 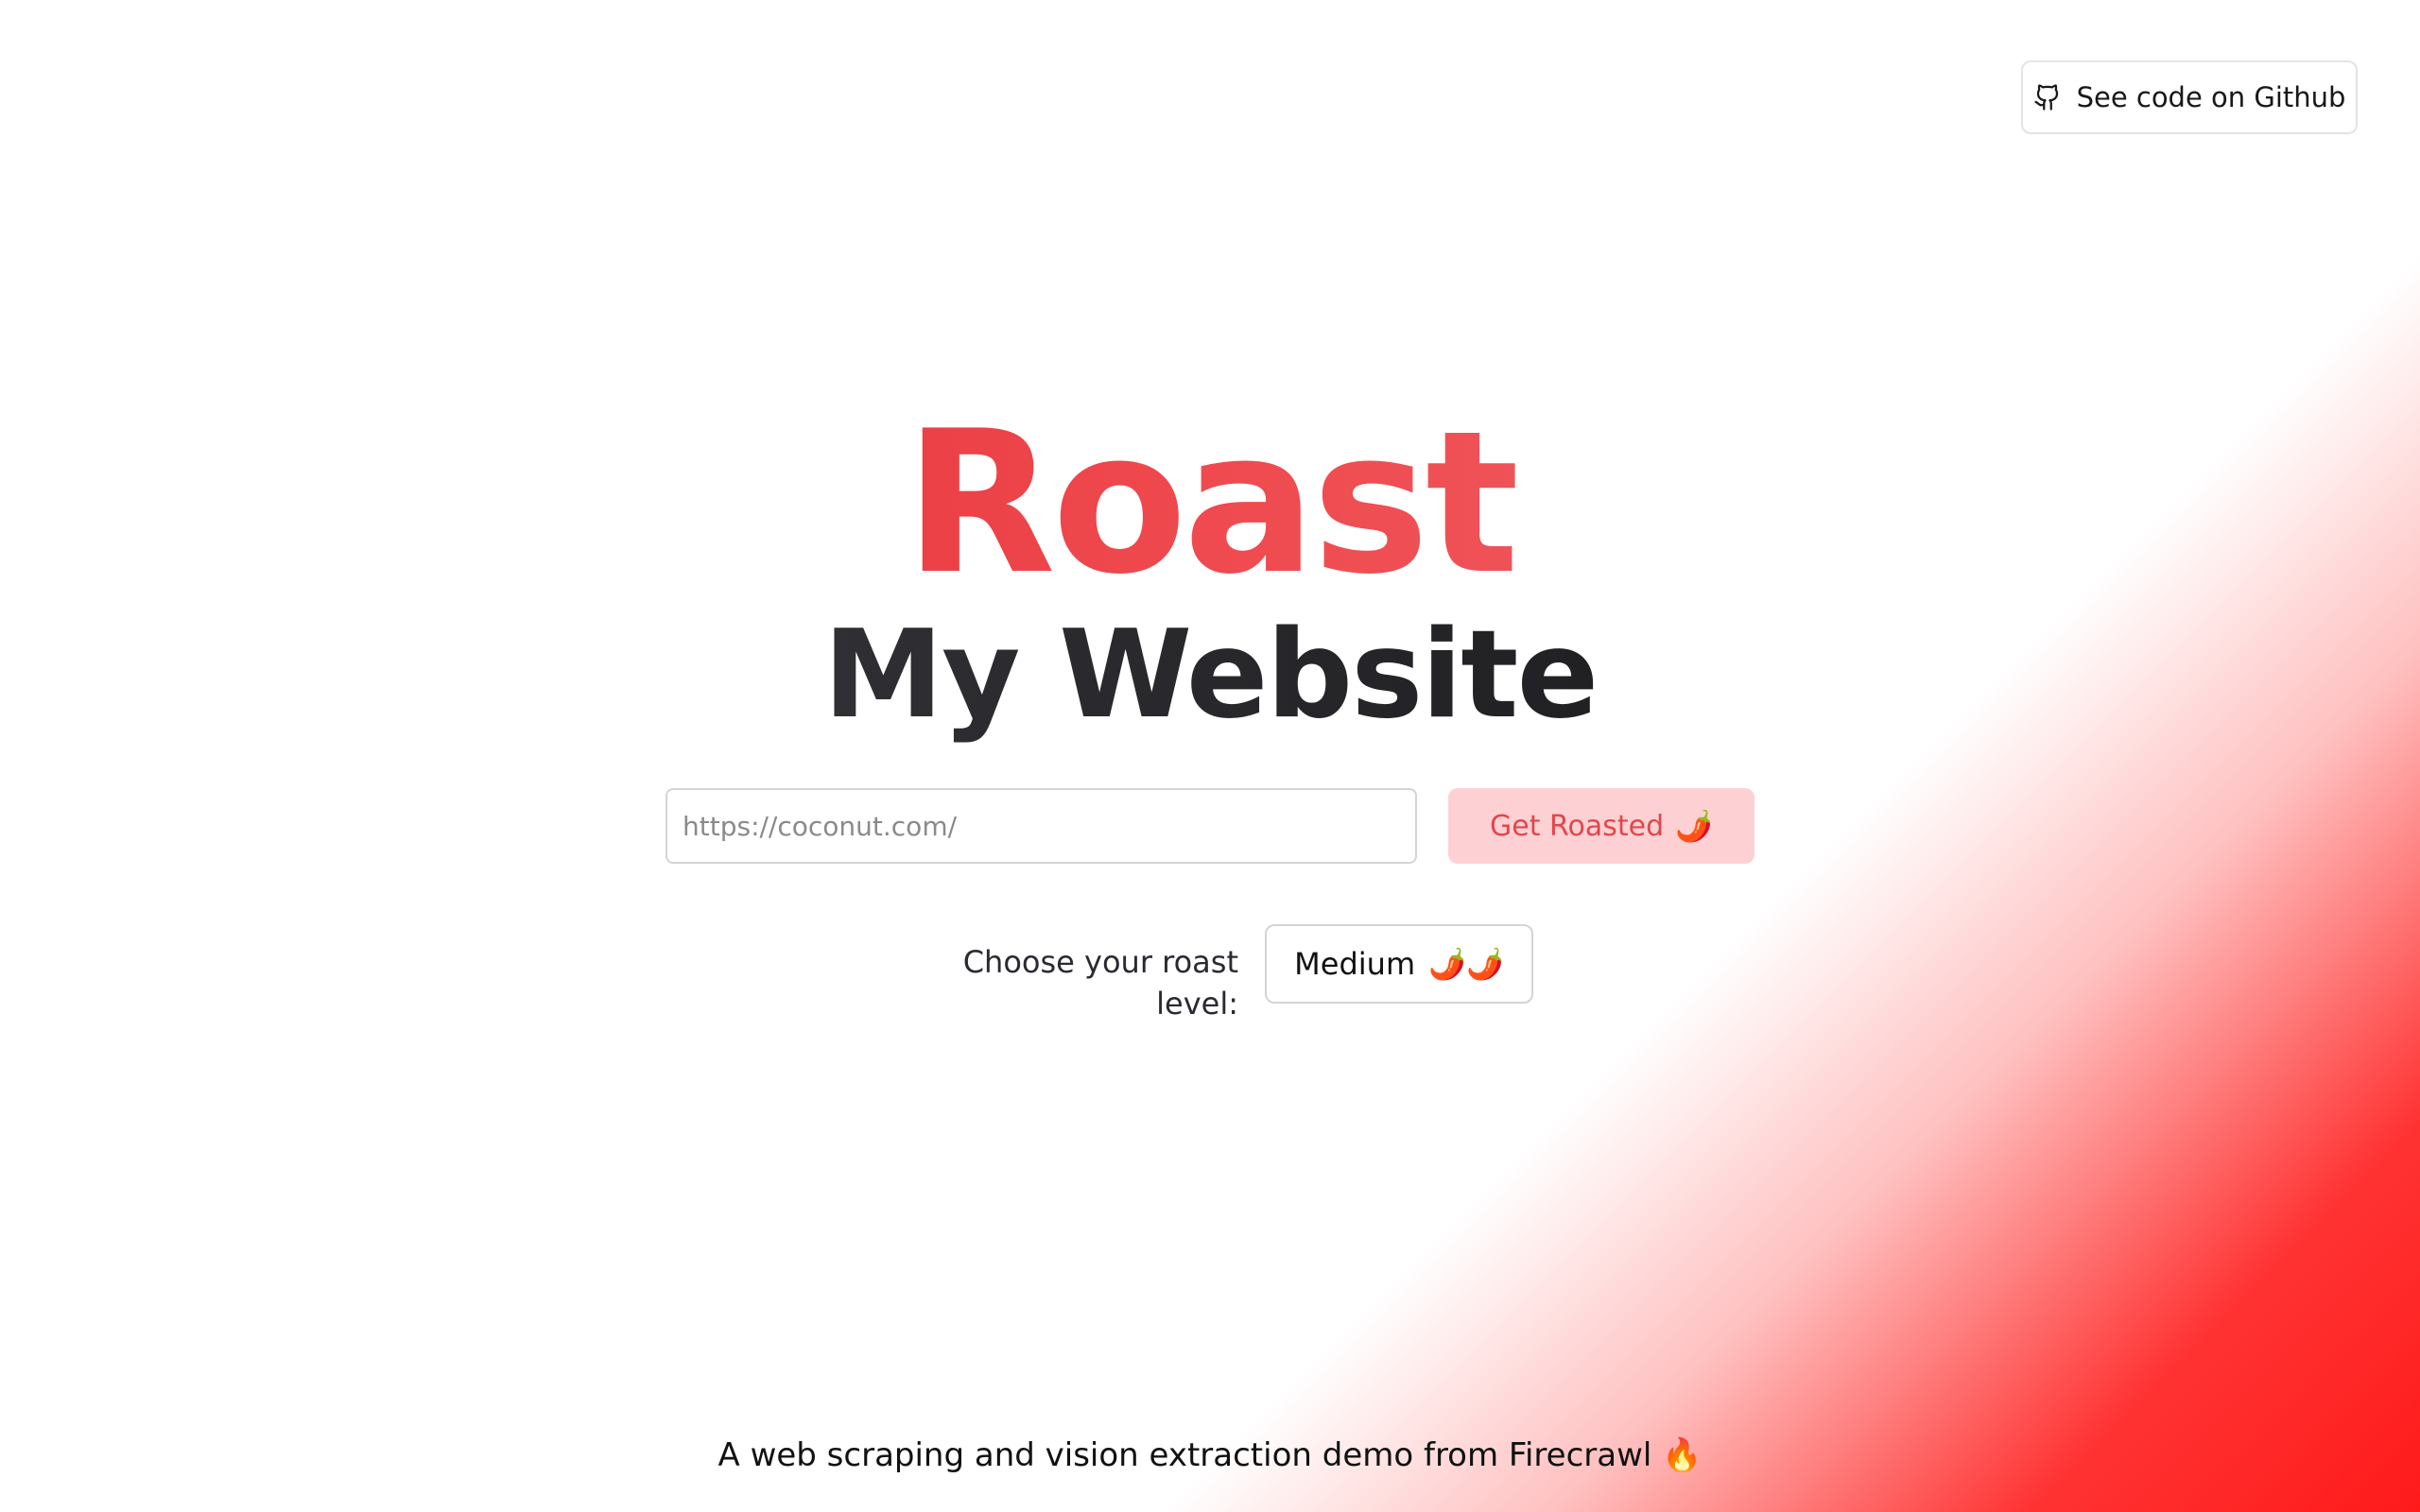 I want to click on get-roasted-label: Get Roasted, so click(x=1577, y=826).